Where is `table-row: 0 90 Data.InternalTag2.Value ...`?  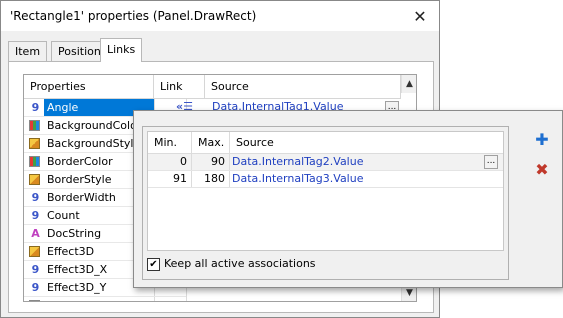 table-row: 0 90 Data.InternalTag2.Value ... is located at coordinates (325, 162).